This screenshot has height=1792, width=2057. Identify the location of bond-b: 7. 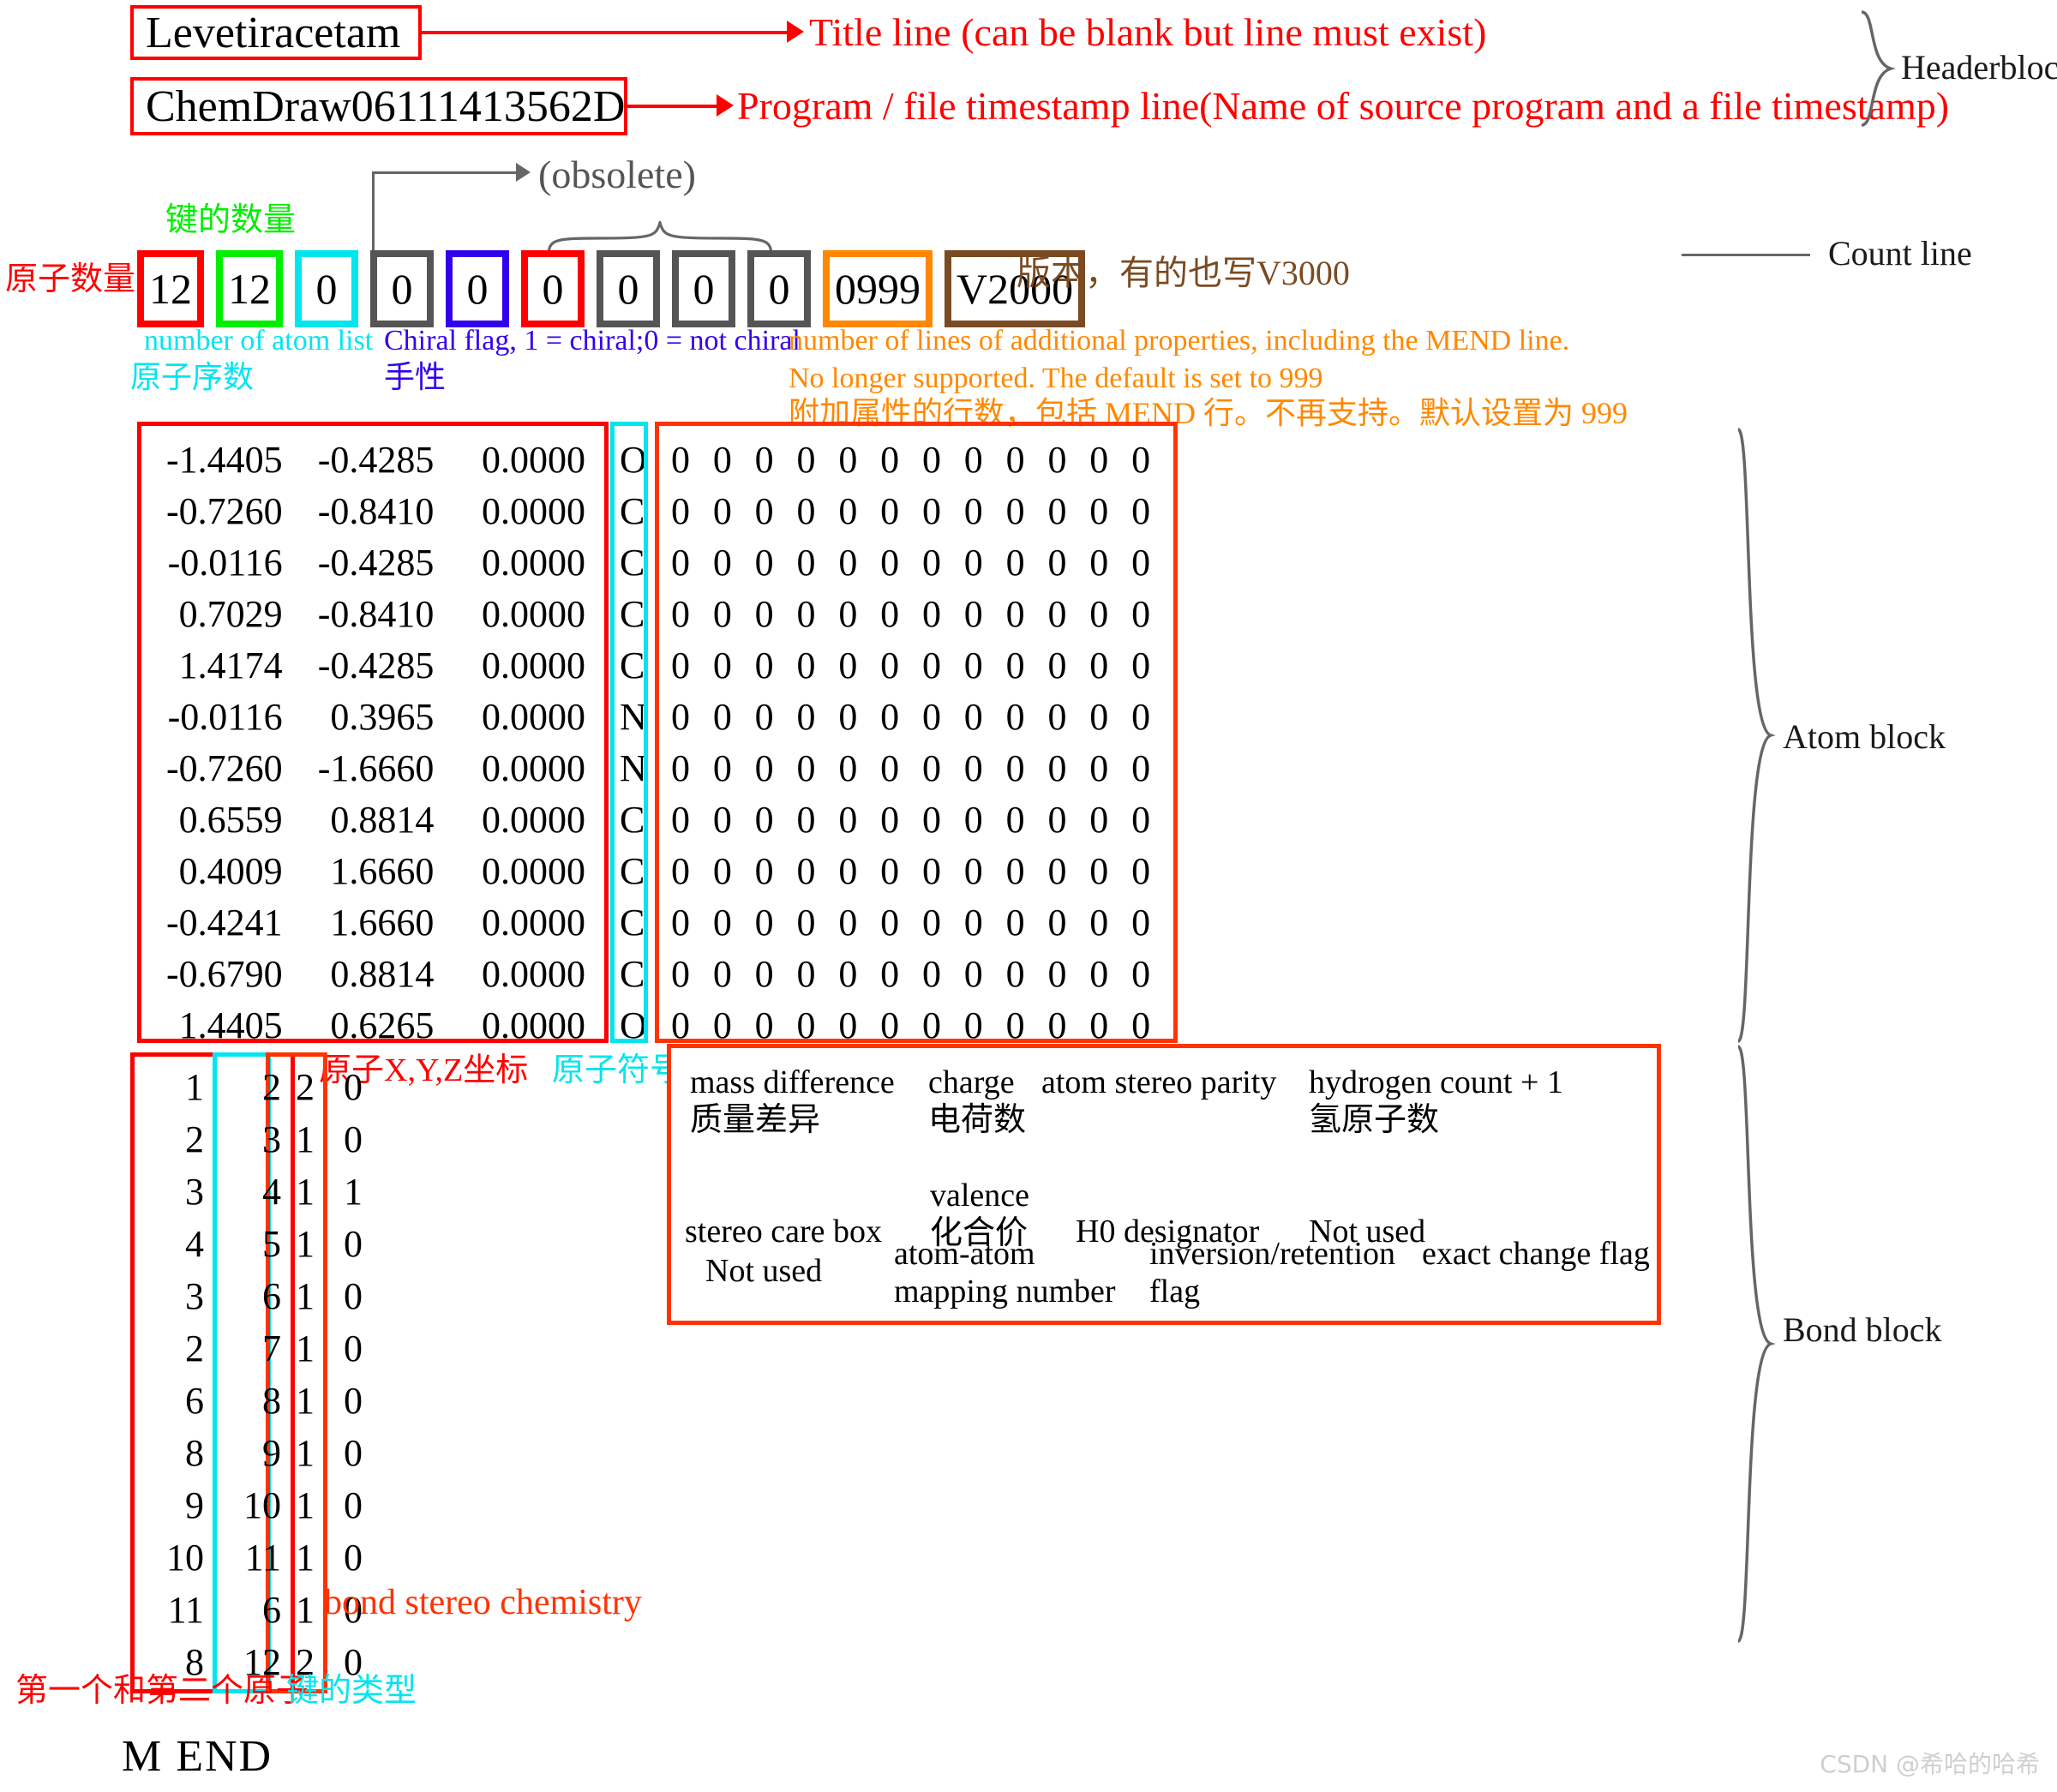
(271, 1349).